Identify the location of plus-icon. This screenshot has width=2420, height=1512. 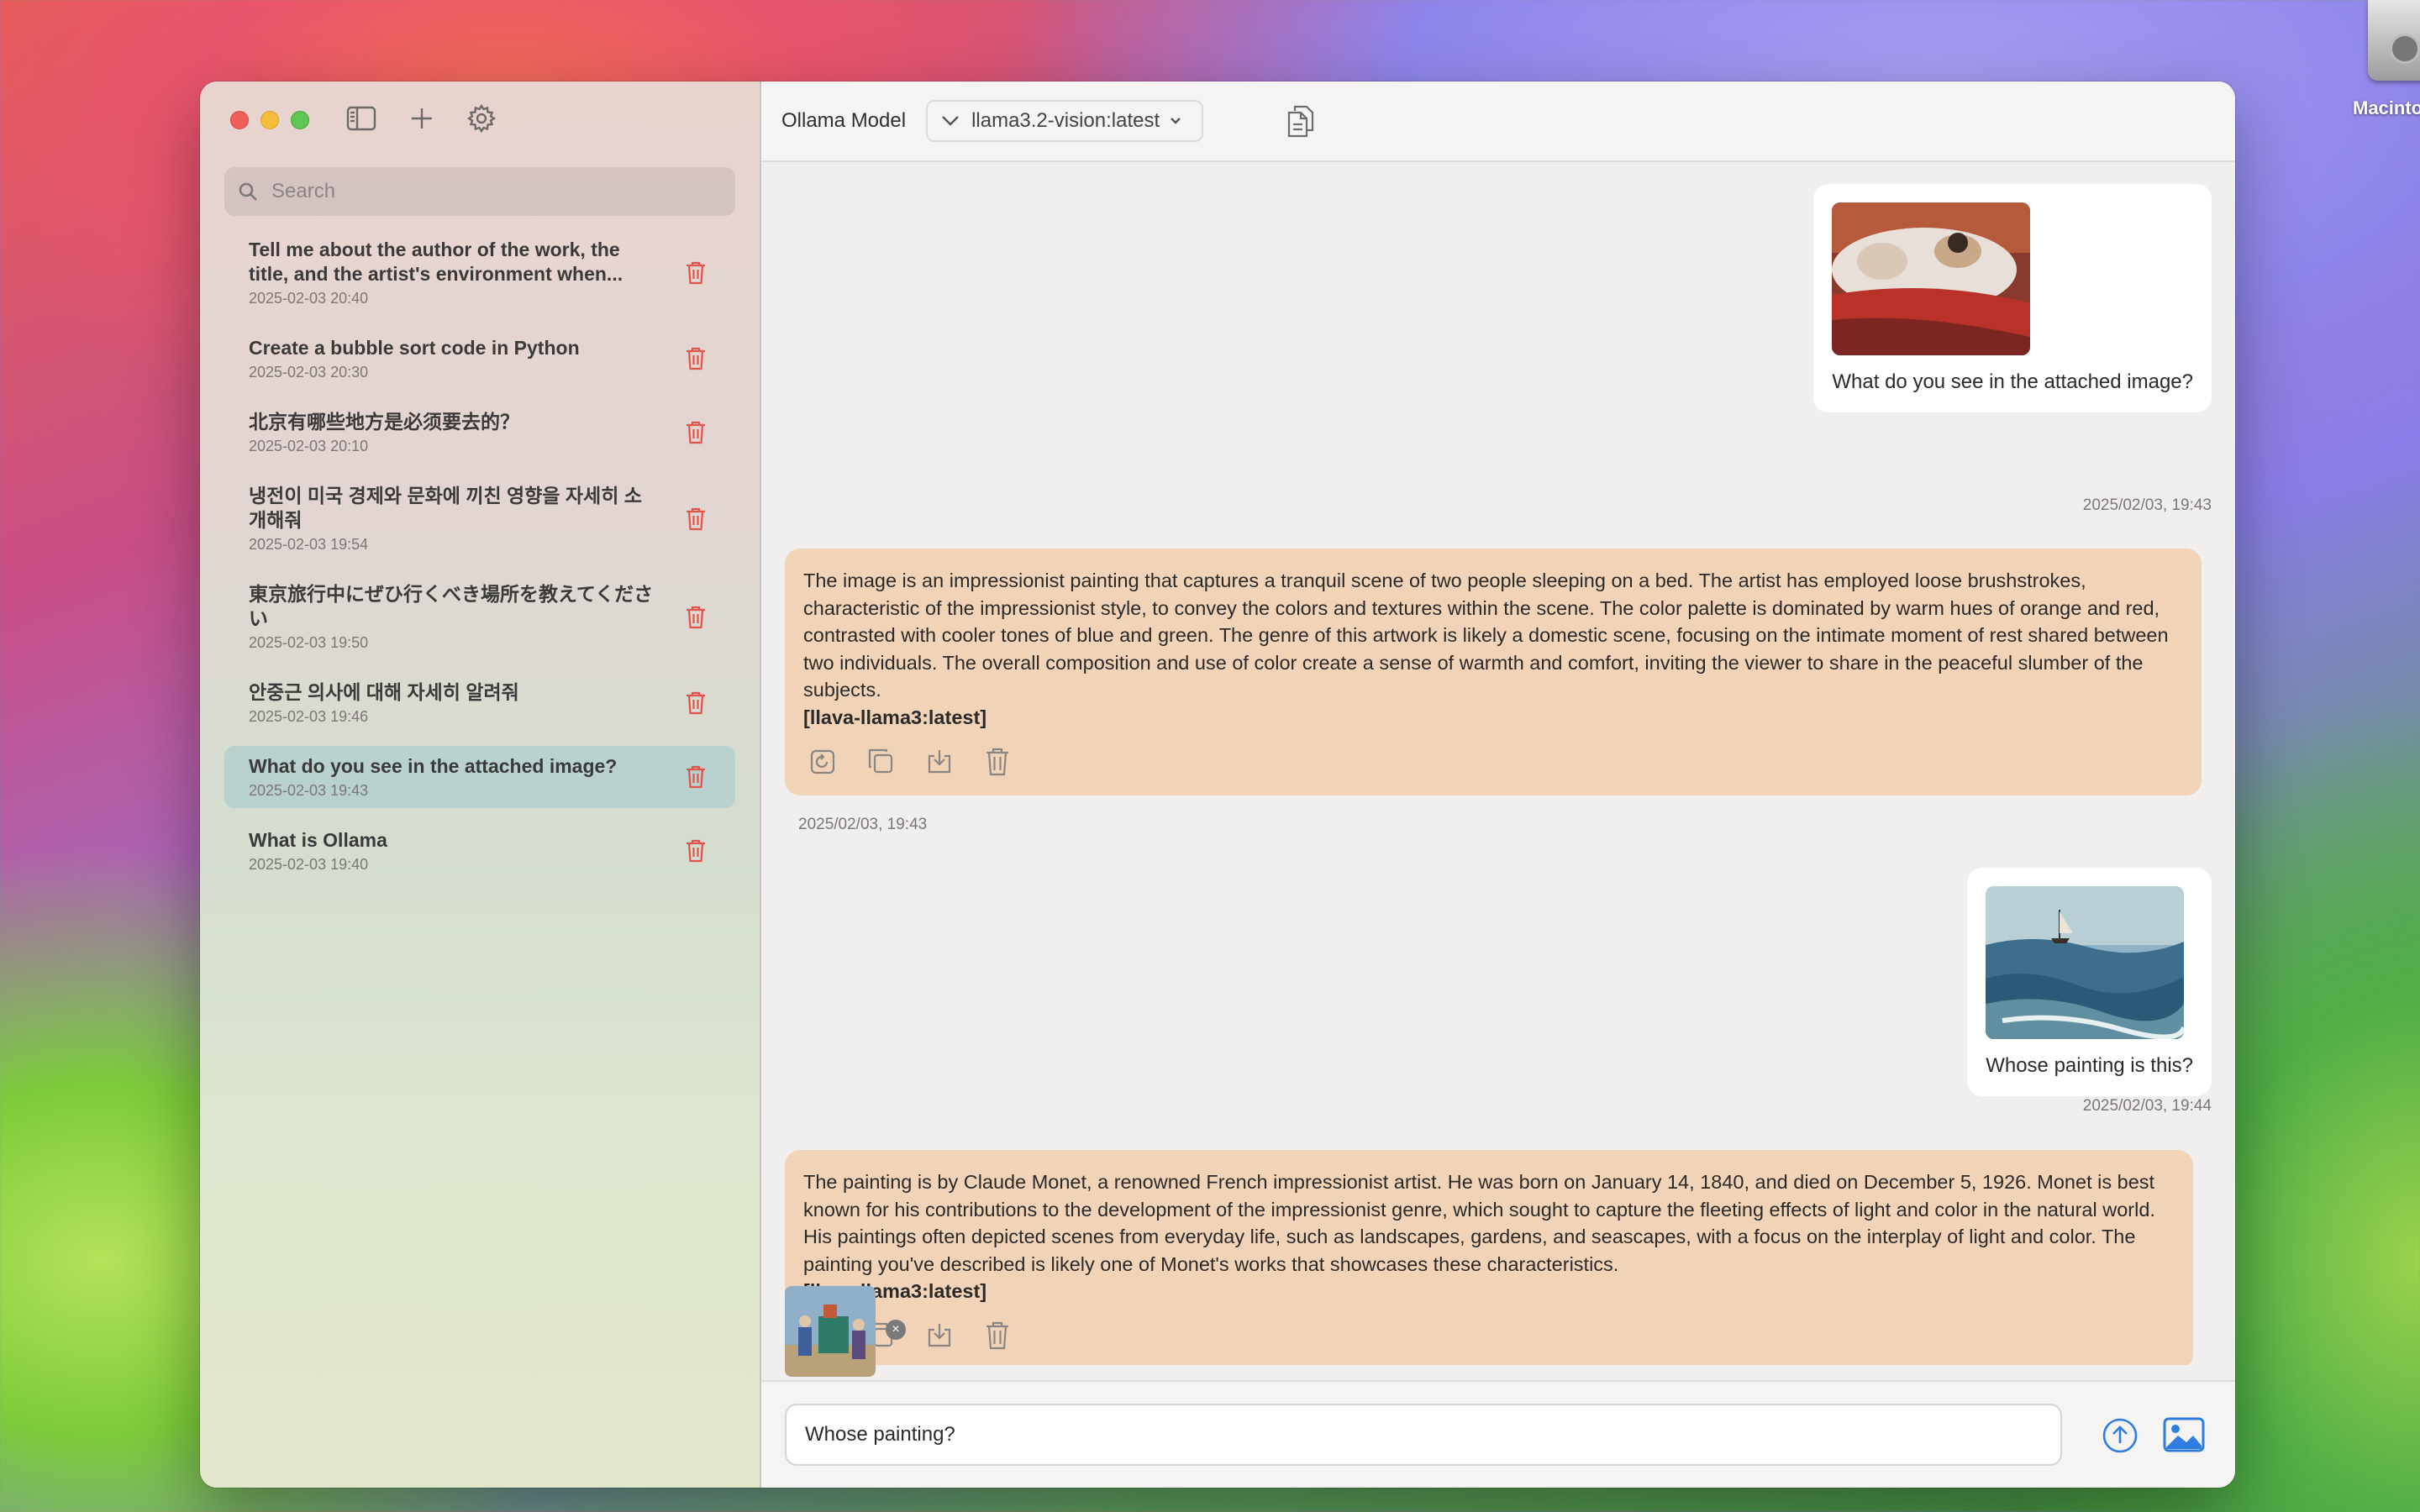
(422, 118).